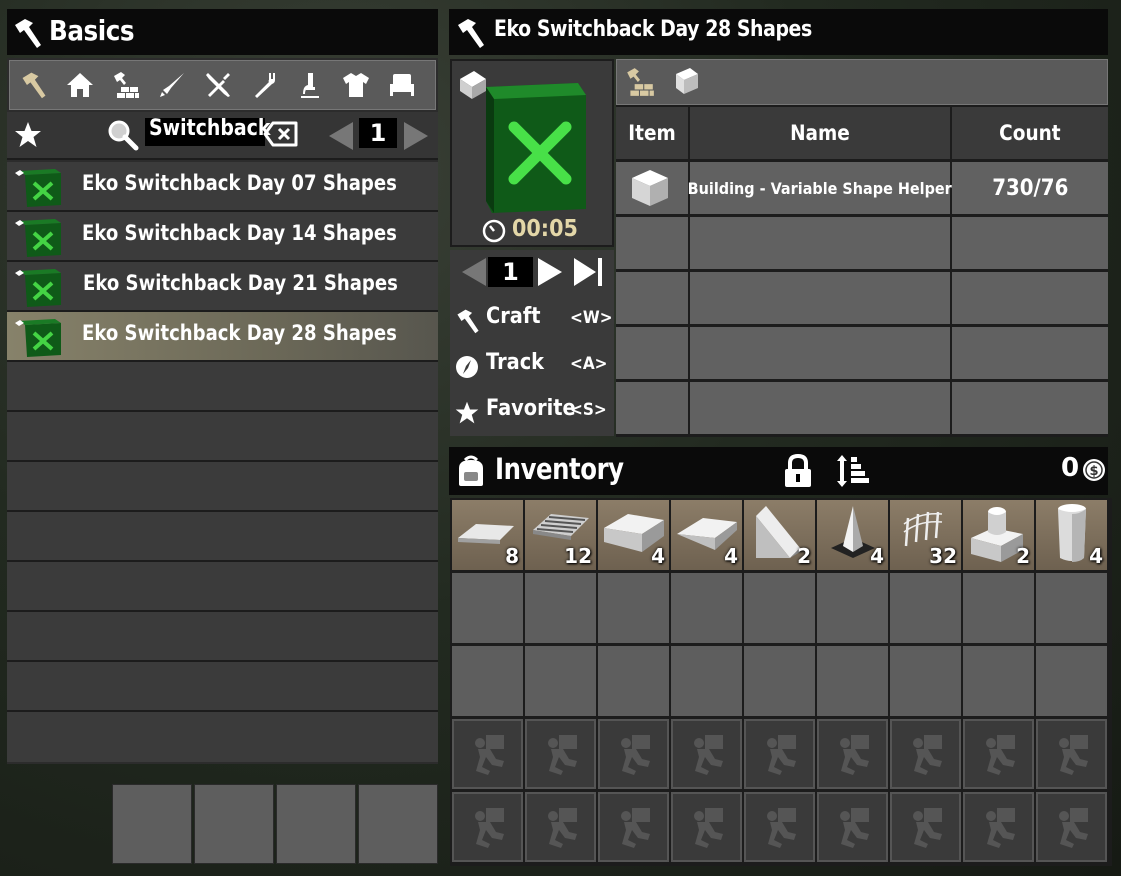 The height and width of the screenshot is (876, 1121). I want to click on track-action: Track <A>, so click(533, 367).